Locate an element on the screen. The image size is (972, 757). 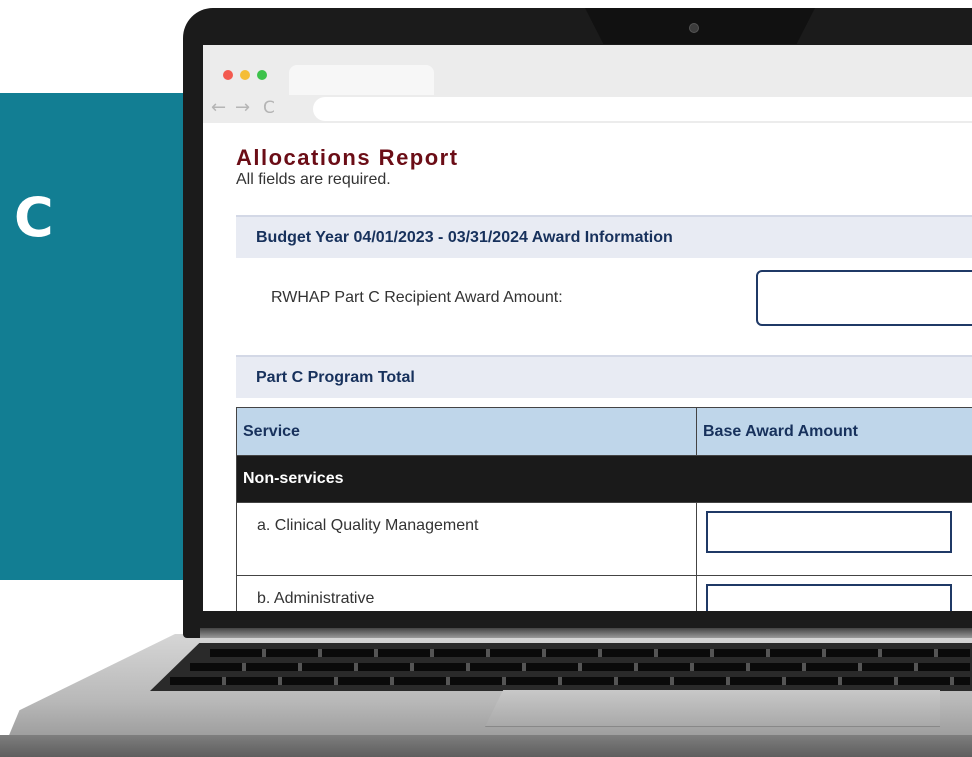
forward-arrow-icon: → is located at coordinates (242, 108).